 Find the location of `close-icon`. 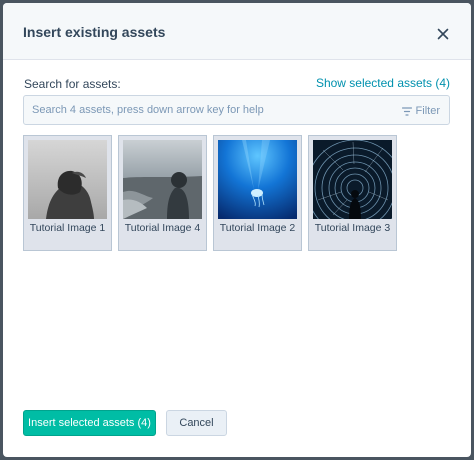

close-icon is located at coordinates (443, 34).